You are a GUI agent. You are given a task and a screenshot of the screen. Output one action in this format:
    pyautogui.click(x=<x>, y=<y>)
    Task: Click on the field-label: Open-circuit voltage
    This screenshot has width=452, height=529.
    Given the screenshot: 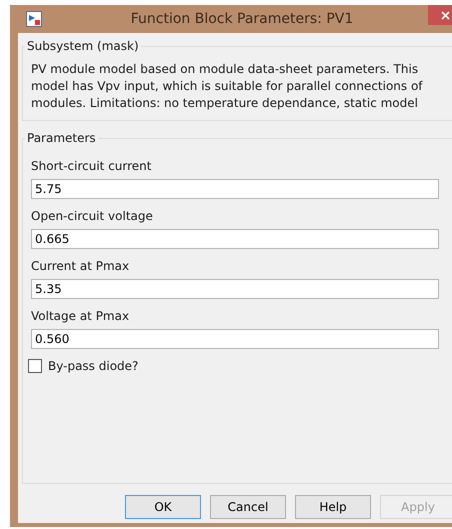 What is the action you would take?
    pyautogui.click(x=92, y=216)
    